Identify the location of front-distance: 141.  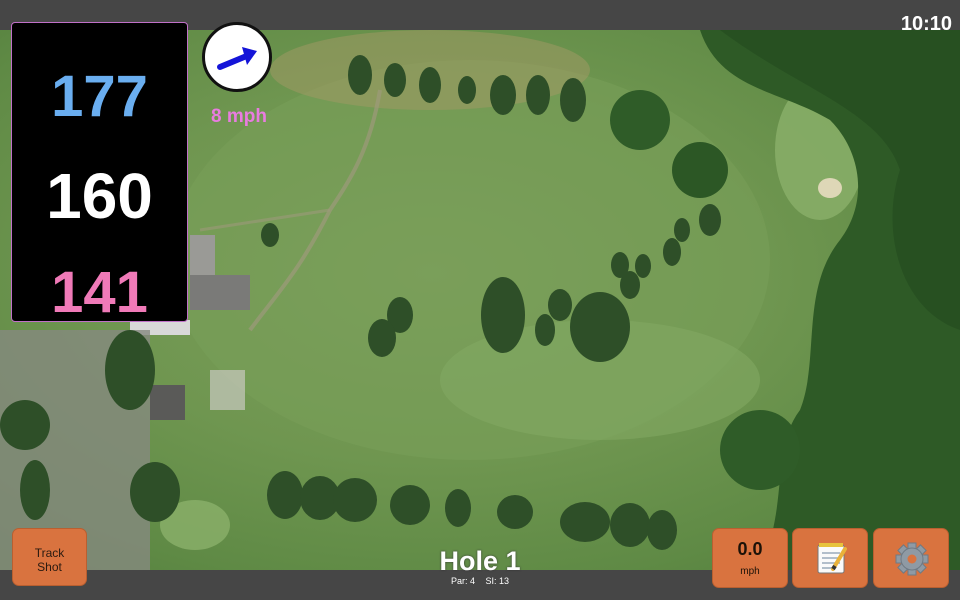
(99, 292).